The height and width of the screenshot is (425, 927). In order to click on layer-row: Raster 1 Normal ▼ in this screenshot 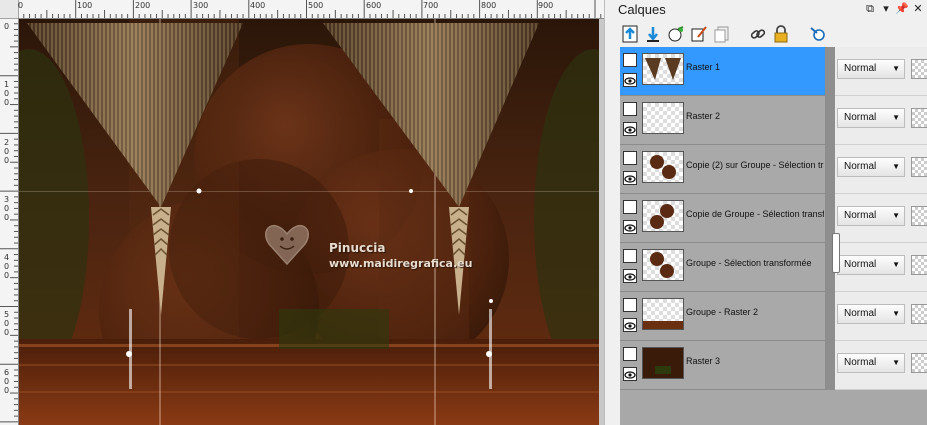, I will do `click(773, 71)`.